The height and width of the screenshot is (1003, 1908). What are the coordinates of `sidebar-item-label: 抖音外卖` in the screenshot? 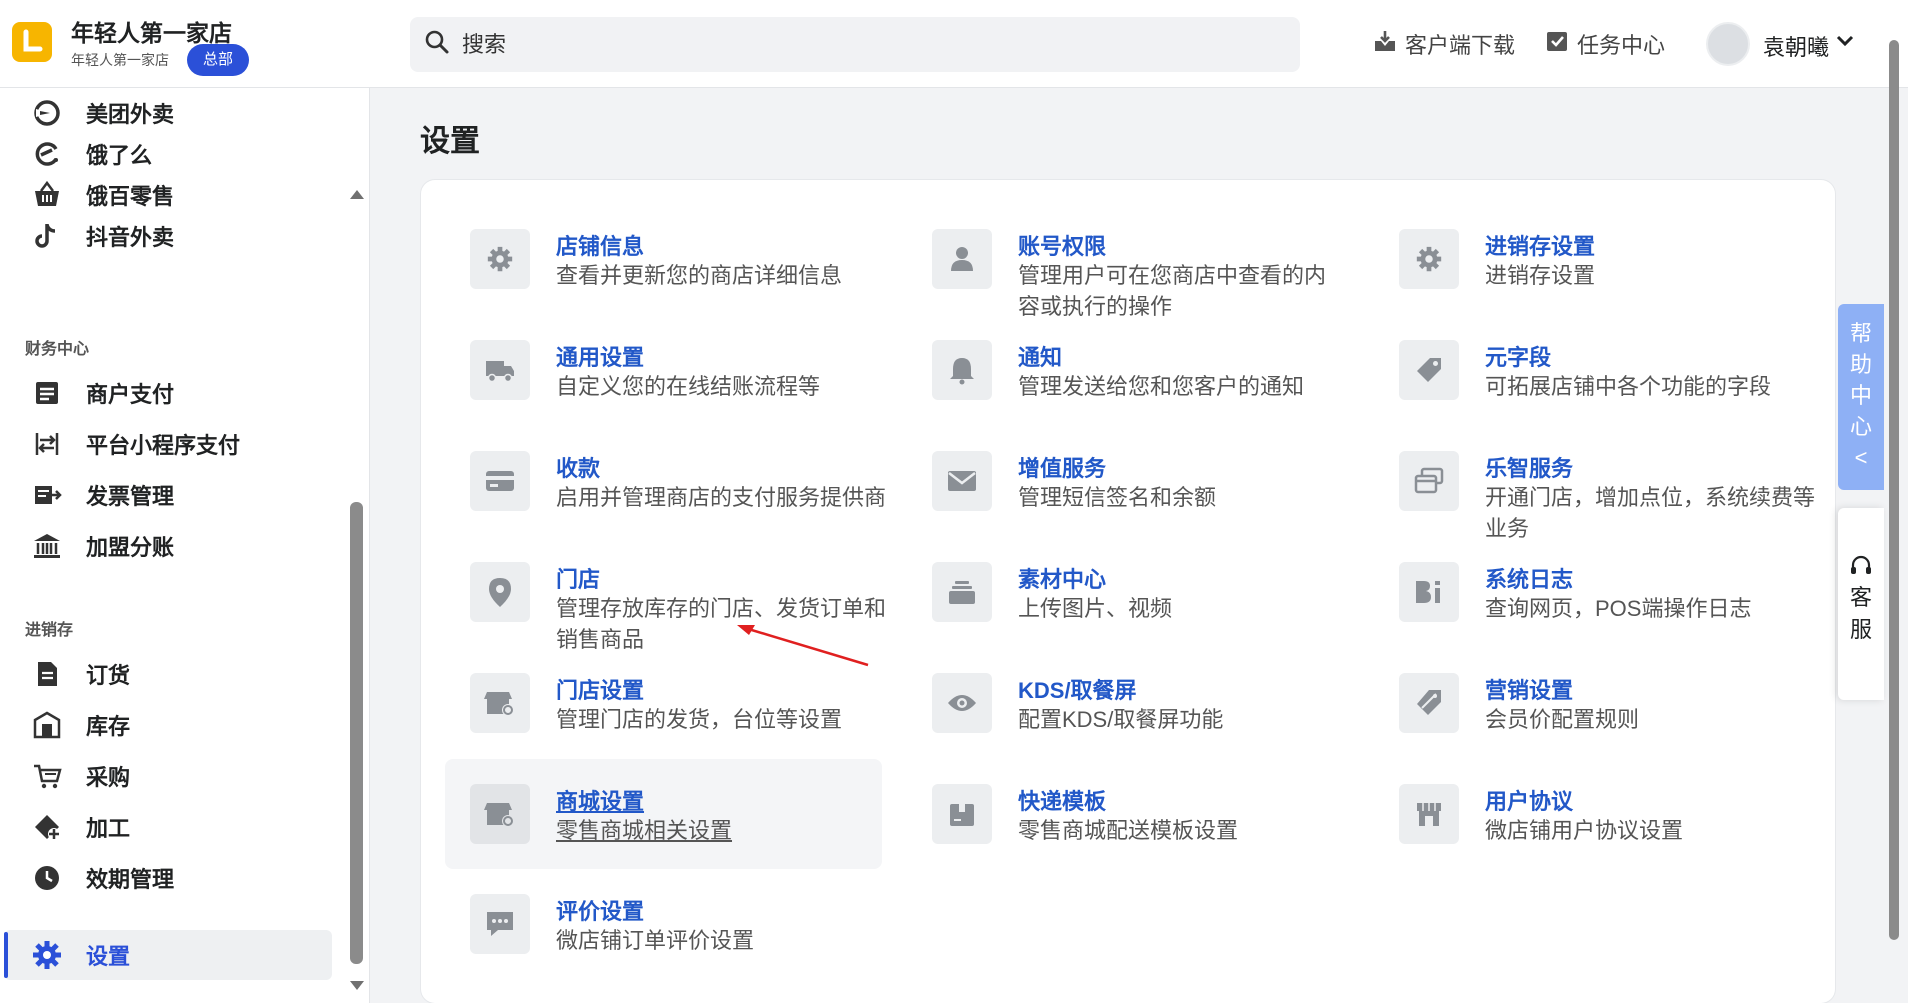 It's located at (130, 237).